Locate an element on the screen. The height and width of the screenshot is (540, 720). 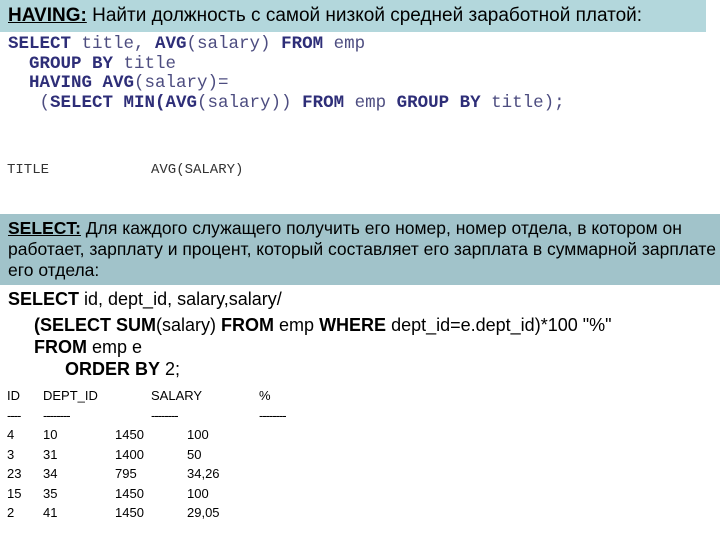
cell-salary: 795 is located at coordinates (126, 473).